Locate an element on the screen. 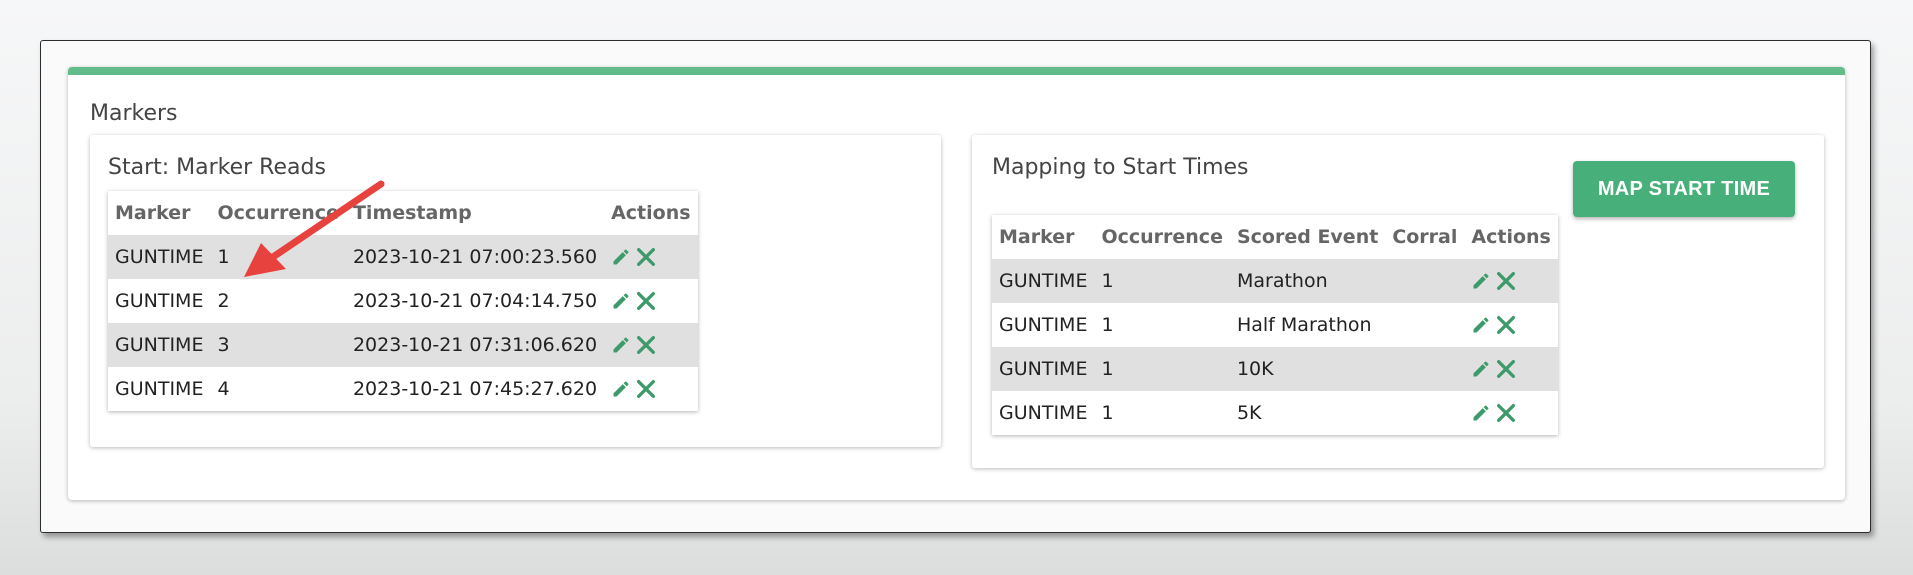  table-row: GUNTIME 1 10K is located at coordinates (1275, 369).